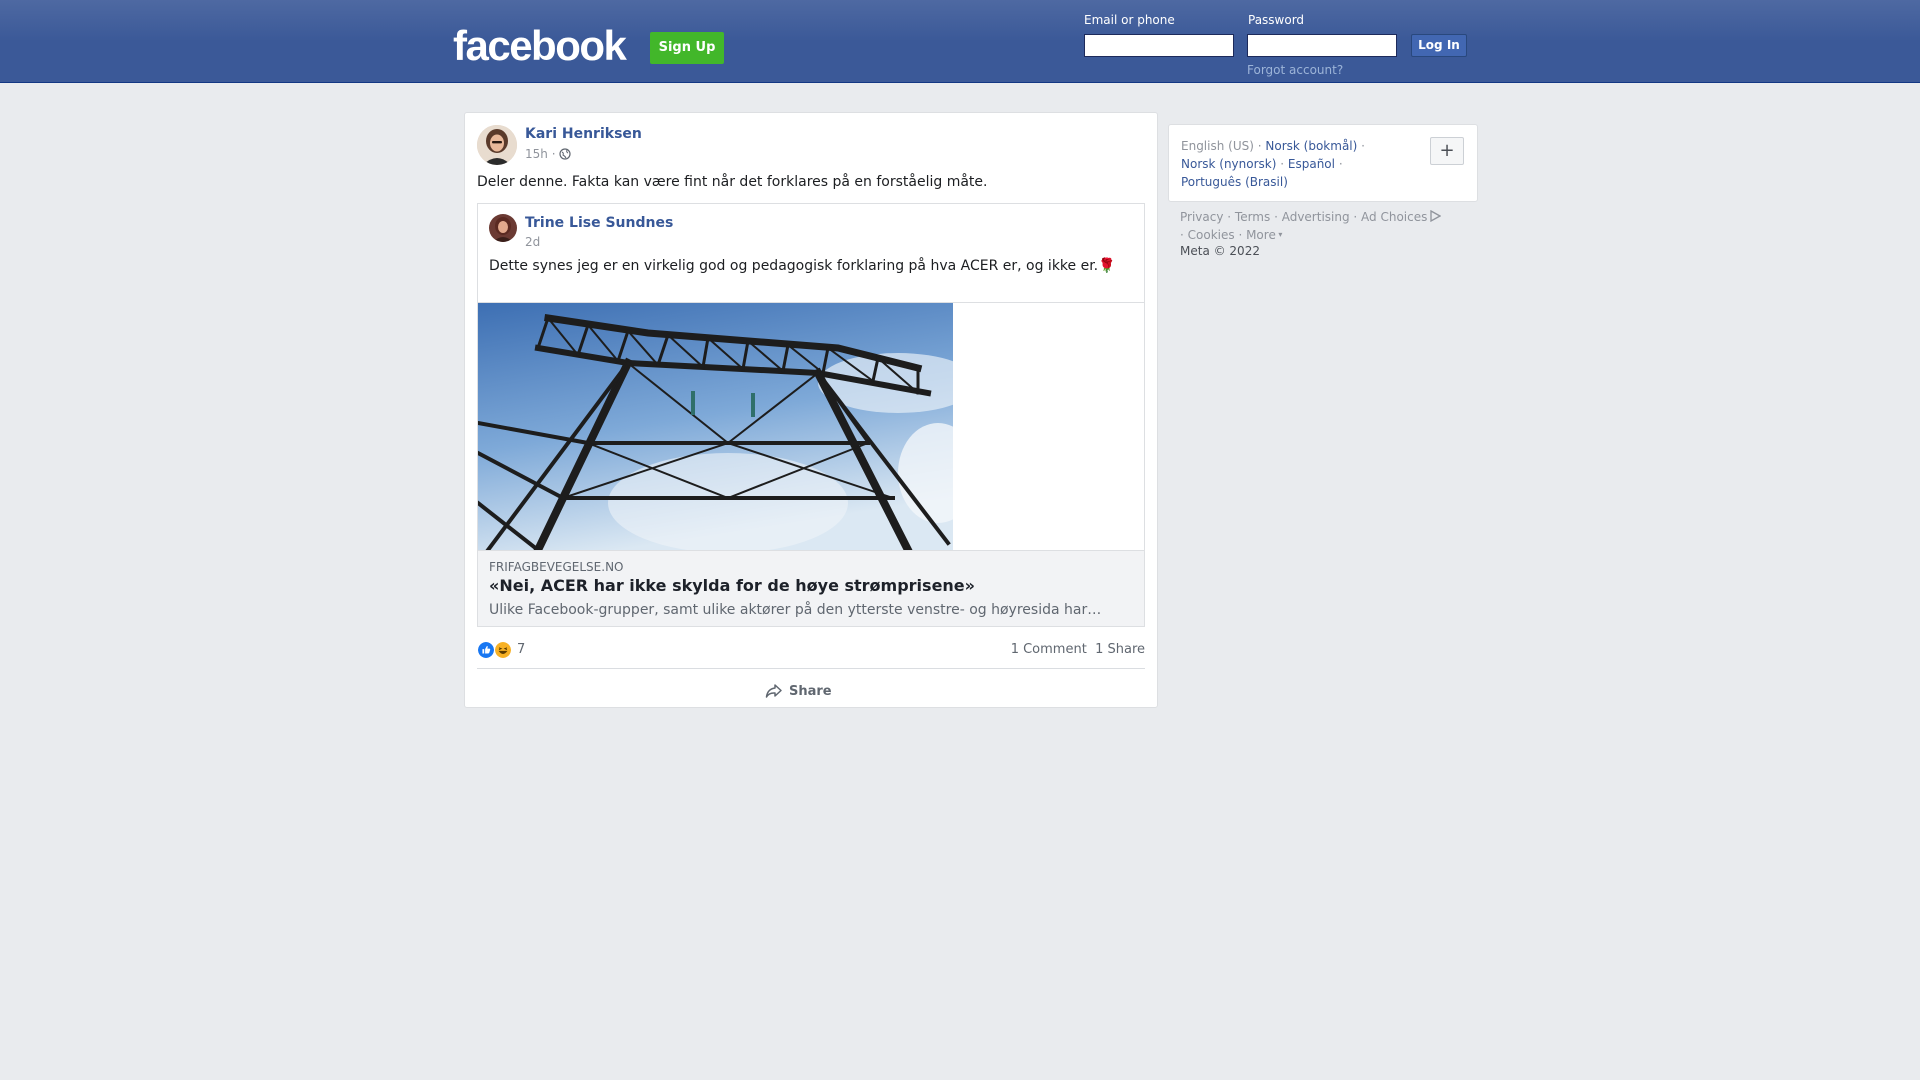 The height and width of the screenshot is (1080, 1920). I want to click on link-domain: FRIFAGBEVEGELSE.NO, so click(556, 567).